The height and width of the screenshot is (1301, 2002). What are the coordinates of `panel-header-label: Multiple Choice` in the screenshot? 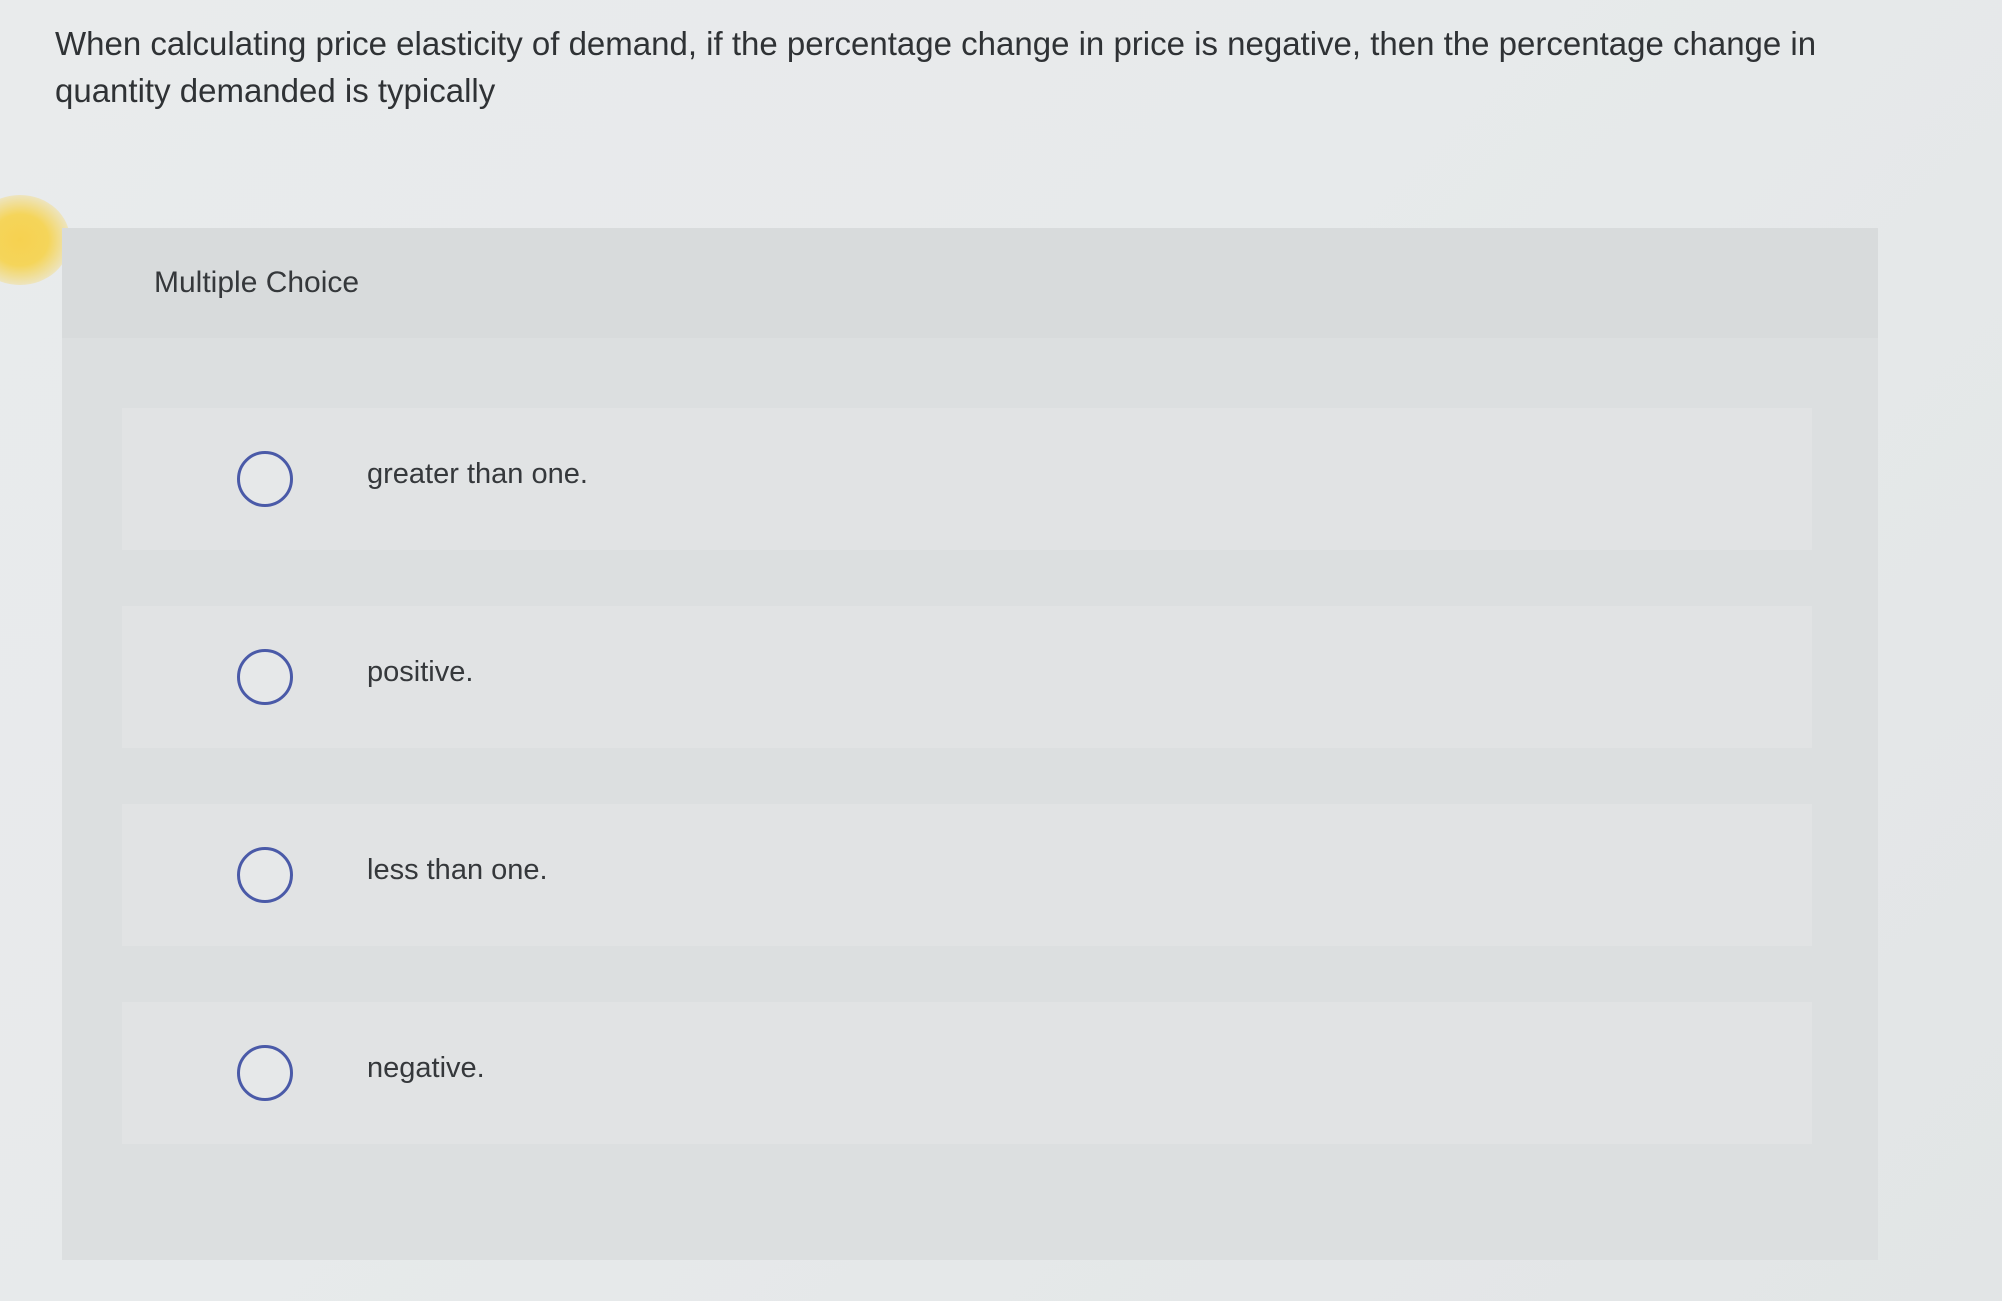 It's located at (257, 282).